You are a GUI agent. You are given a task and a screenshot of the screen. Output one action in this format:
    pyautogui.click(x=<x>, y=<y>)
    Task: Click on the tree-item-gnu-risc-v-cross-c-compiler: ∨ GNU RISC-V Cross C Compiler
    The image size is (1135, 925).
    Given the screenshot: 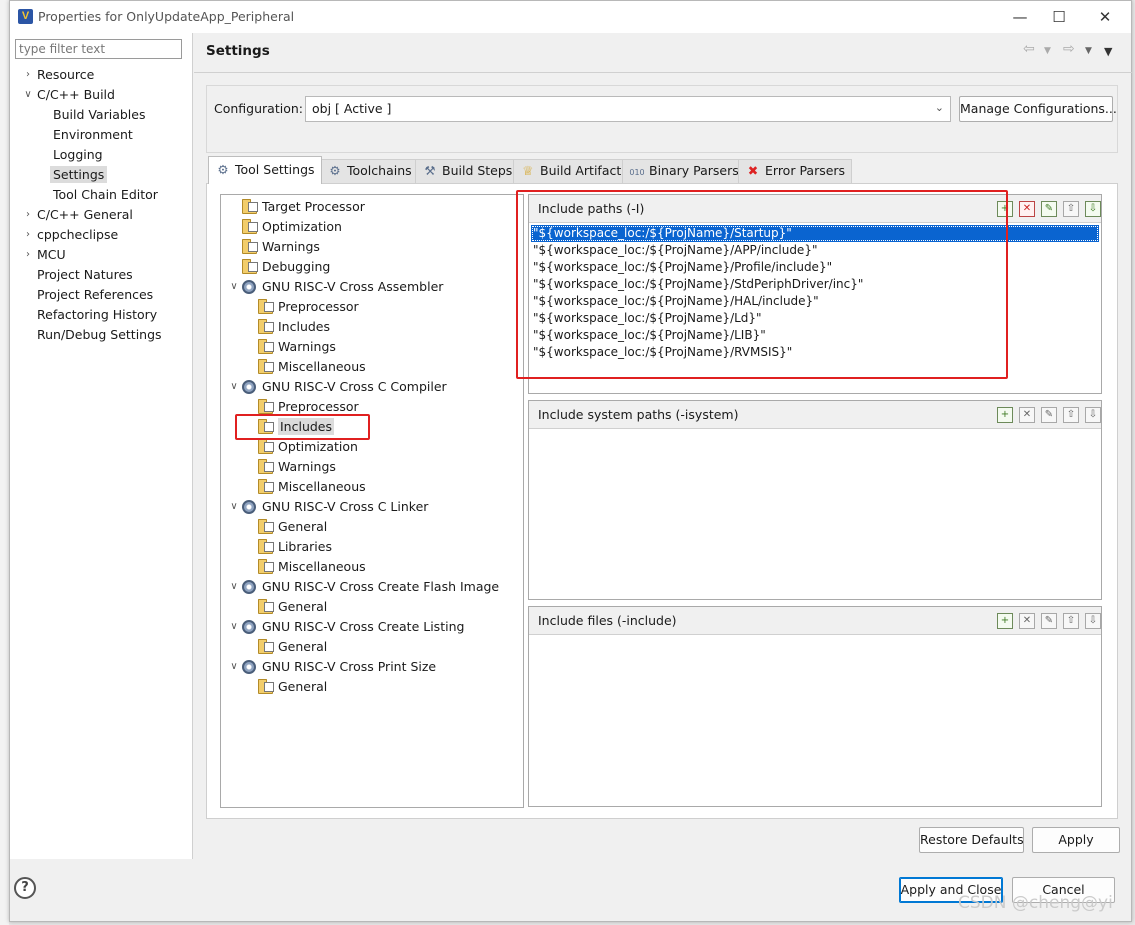 What is the action you would take?
    pyautogui.click(x=338, y=387)
    